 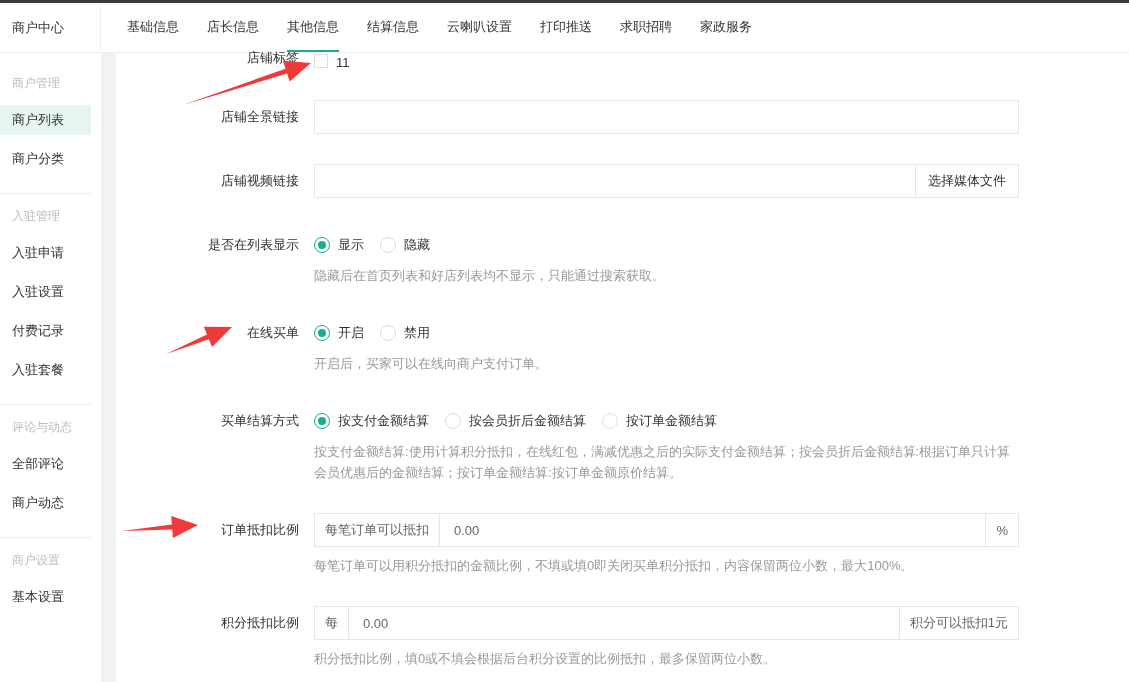 What do you see at coordinates (417, 333) in the screenshot?
I see `radio-label: 禁用` at bounding box center [417, 333].